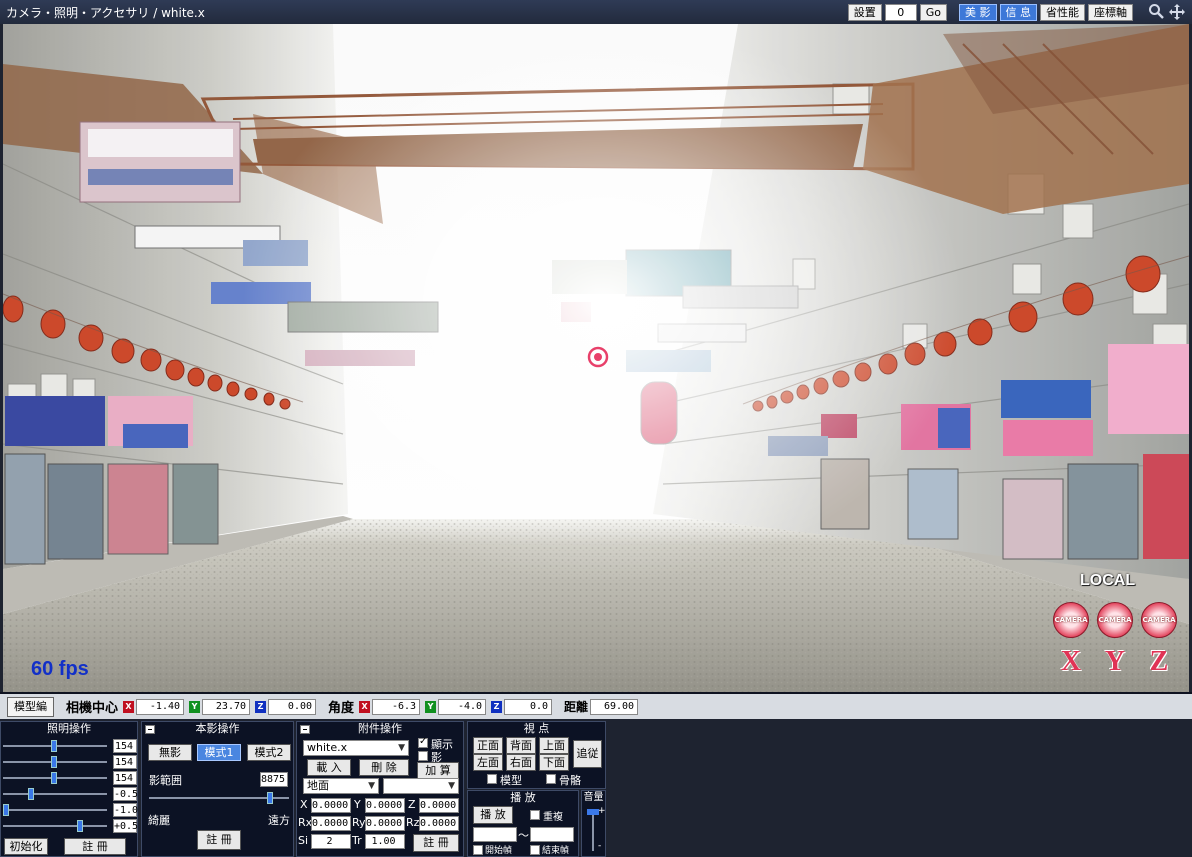 The image size is (1192, 857). I want to click on shadow-range-slider, so click(219, 798).